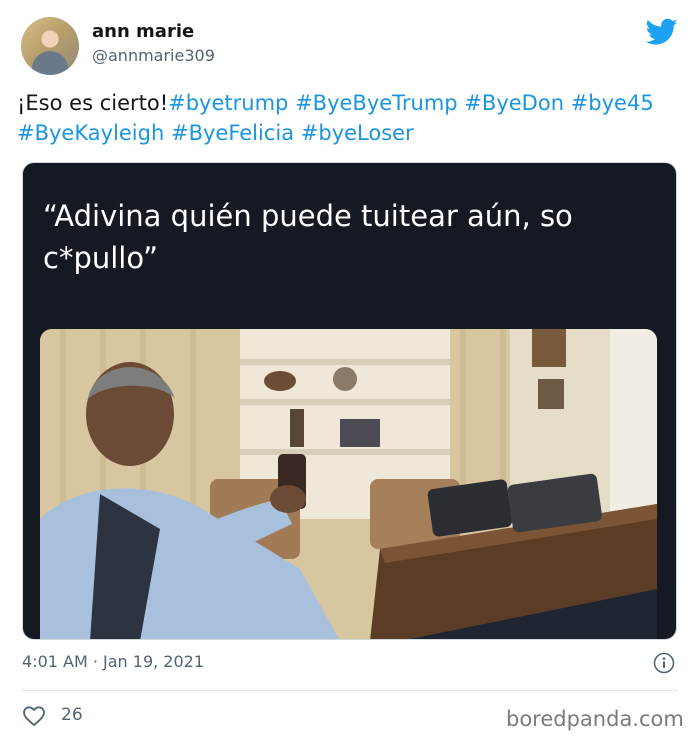 Image resolution: width=700 pixels, height=743 pixels. What do you see at coordinates (357, 133) in the screenshot?
I see `hashtag-link: #byeLoser` at bounding box center [357, 133].